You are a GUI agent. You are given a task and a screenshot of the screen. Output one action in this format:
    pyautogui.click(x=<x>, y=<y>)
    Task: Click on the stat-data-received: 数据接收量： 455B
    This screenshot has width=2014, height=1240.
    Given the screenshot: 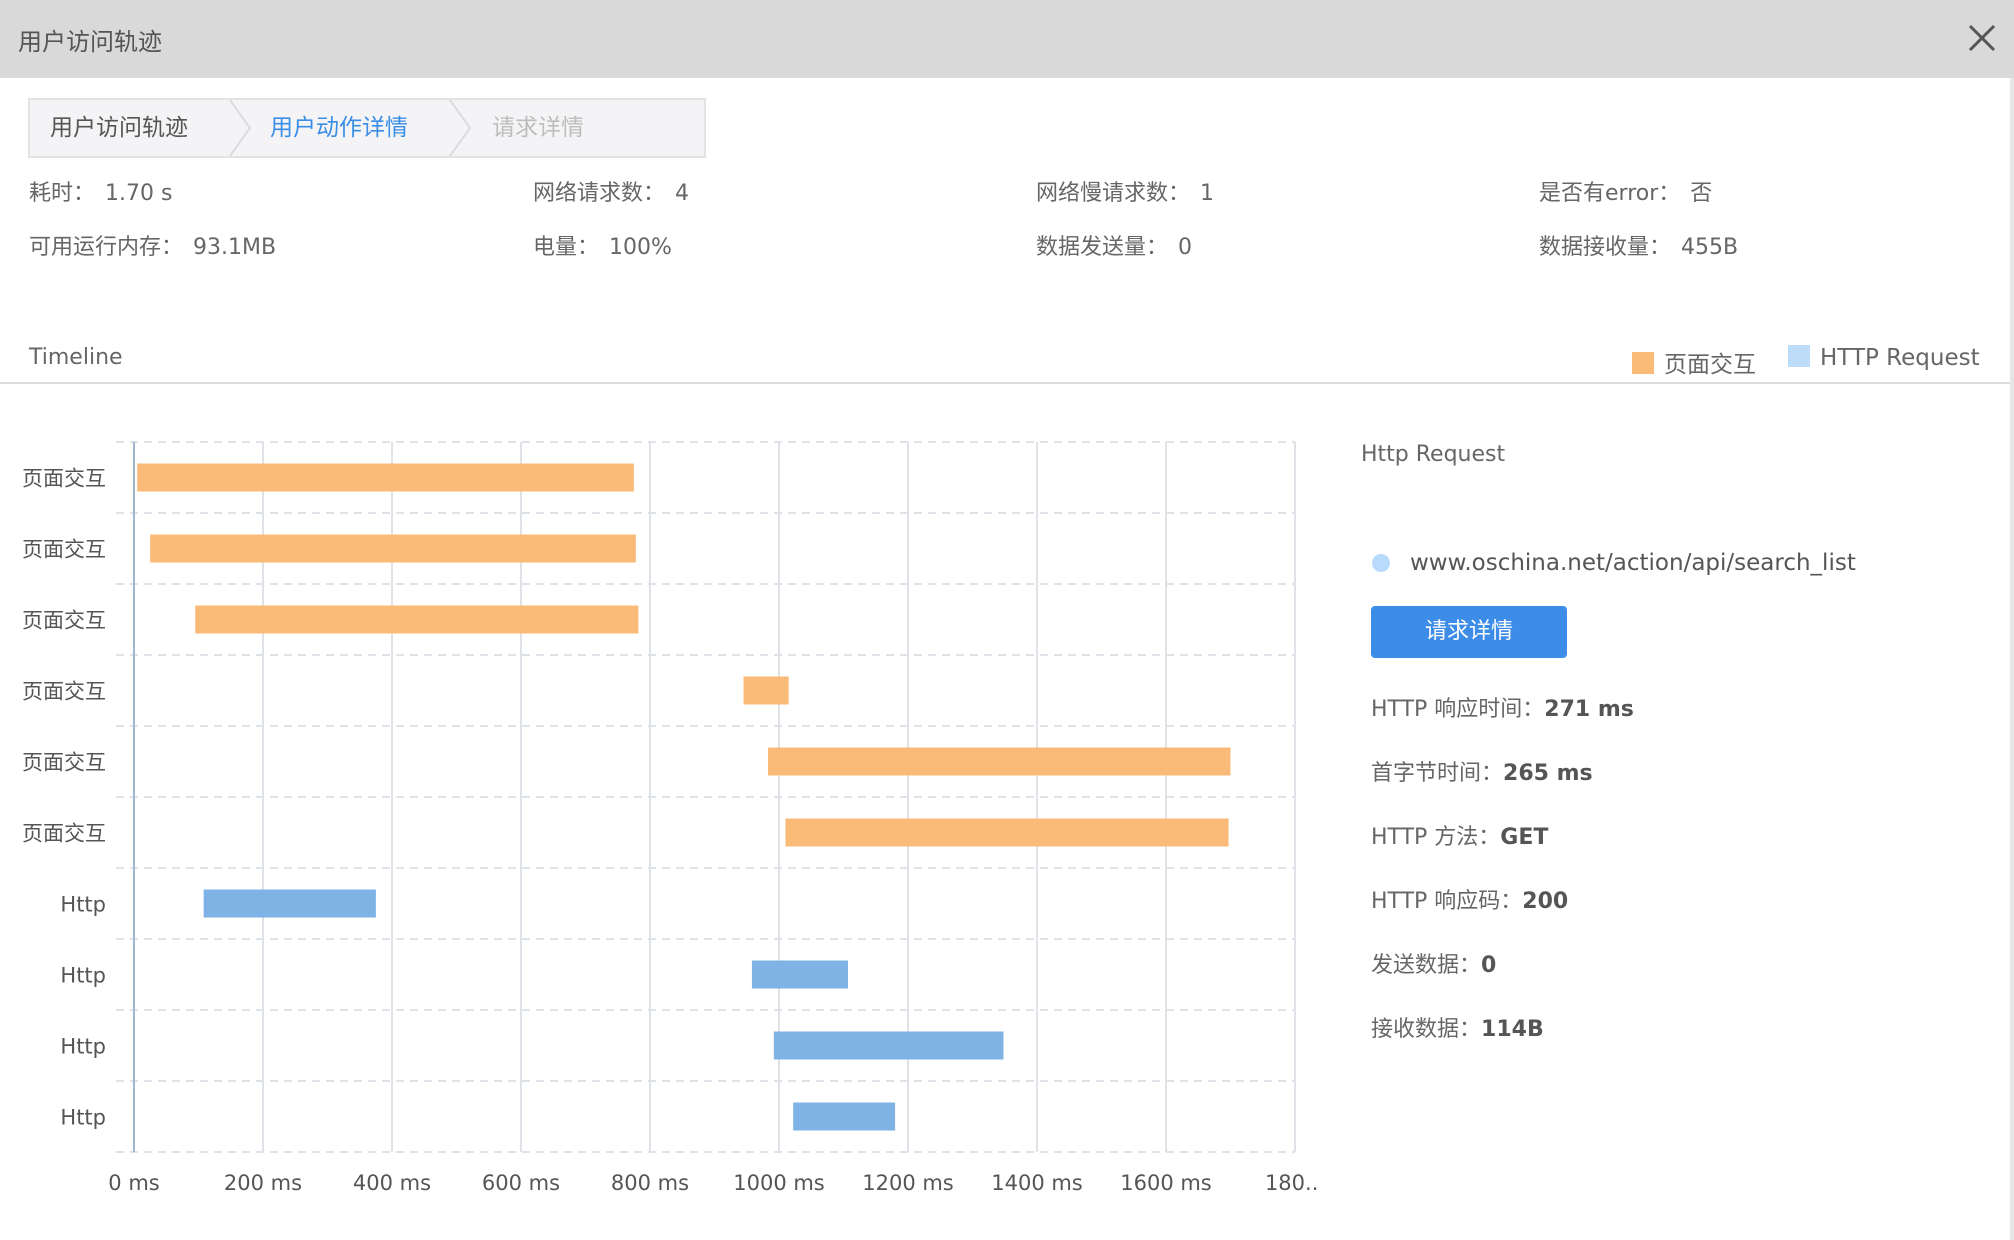 What is the action you would take?
    pyautogui.click(x=1639, y=247)
    